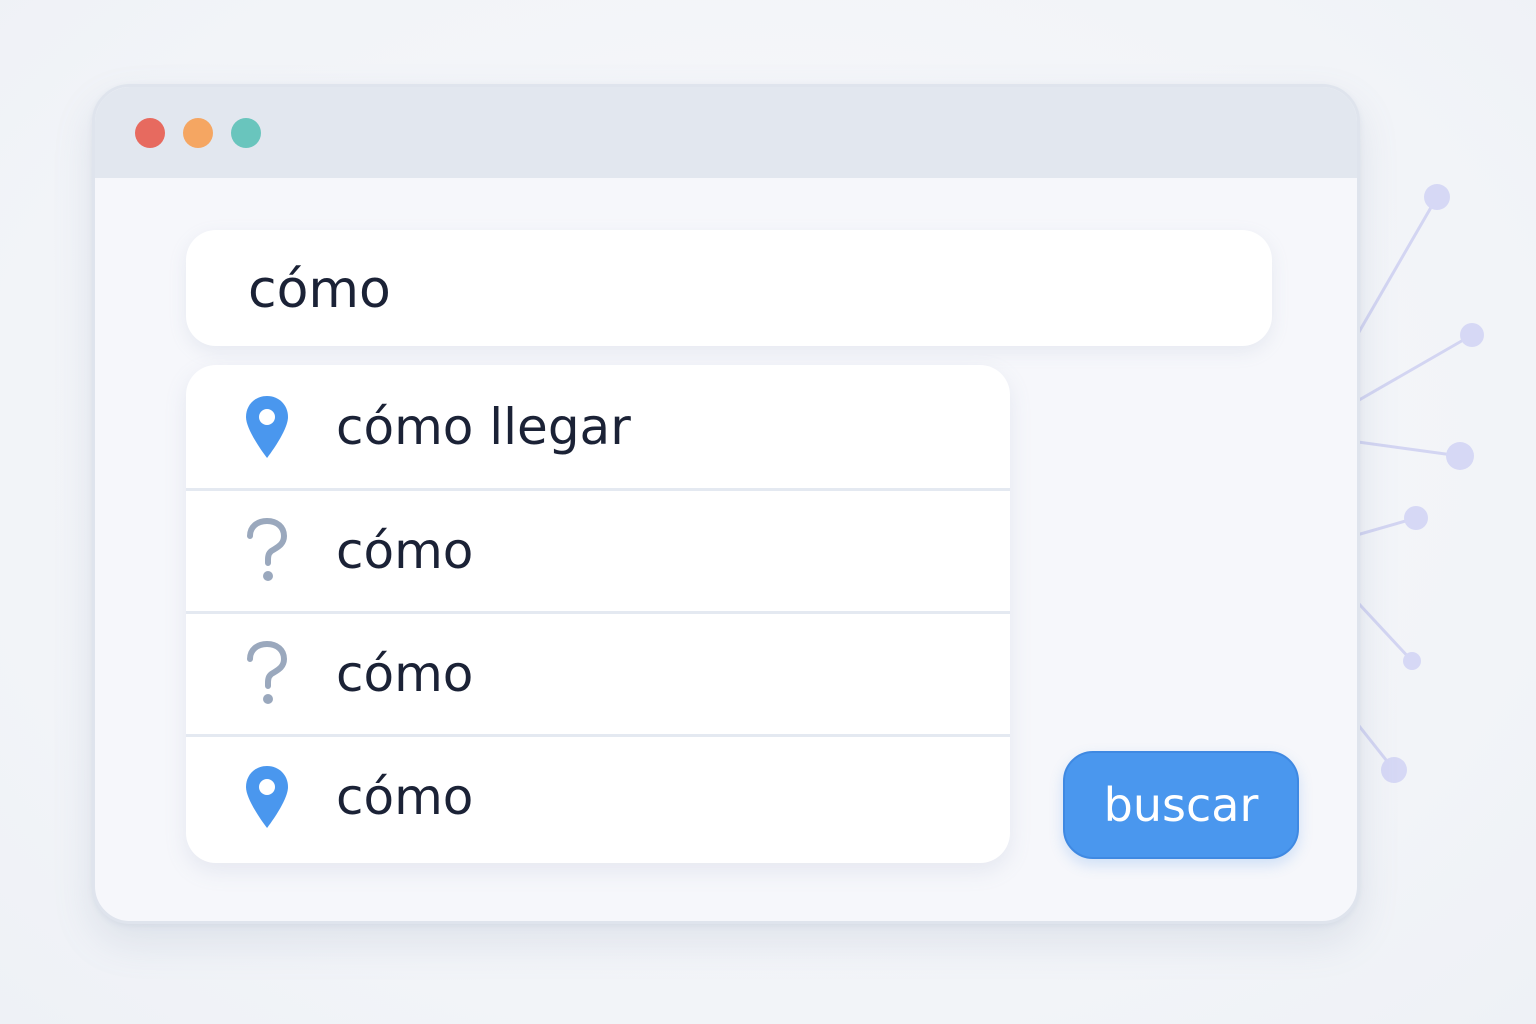  What do you see at coordinates (483, 426) in the screenshot?
I see `suggestion-label: cómo llegar` at bounding box center [483, 426].